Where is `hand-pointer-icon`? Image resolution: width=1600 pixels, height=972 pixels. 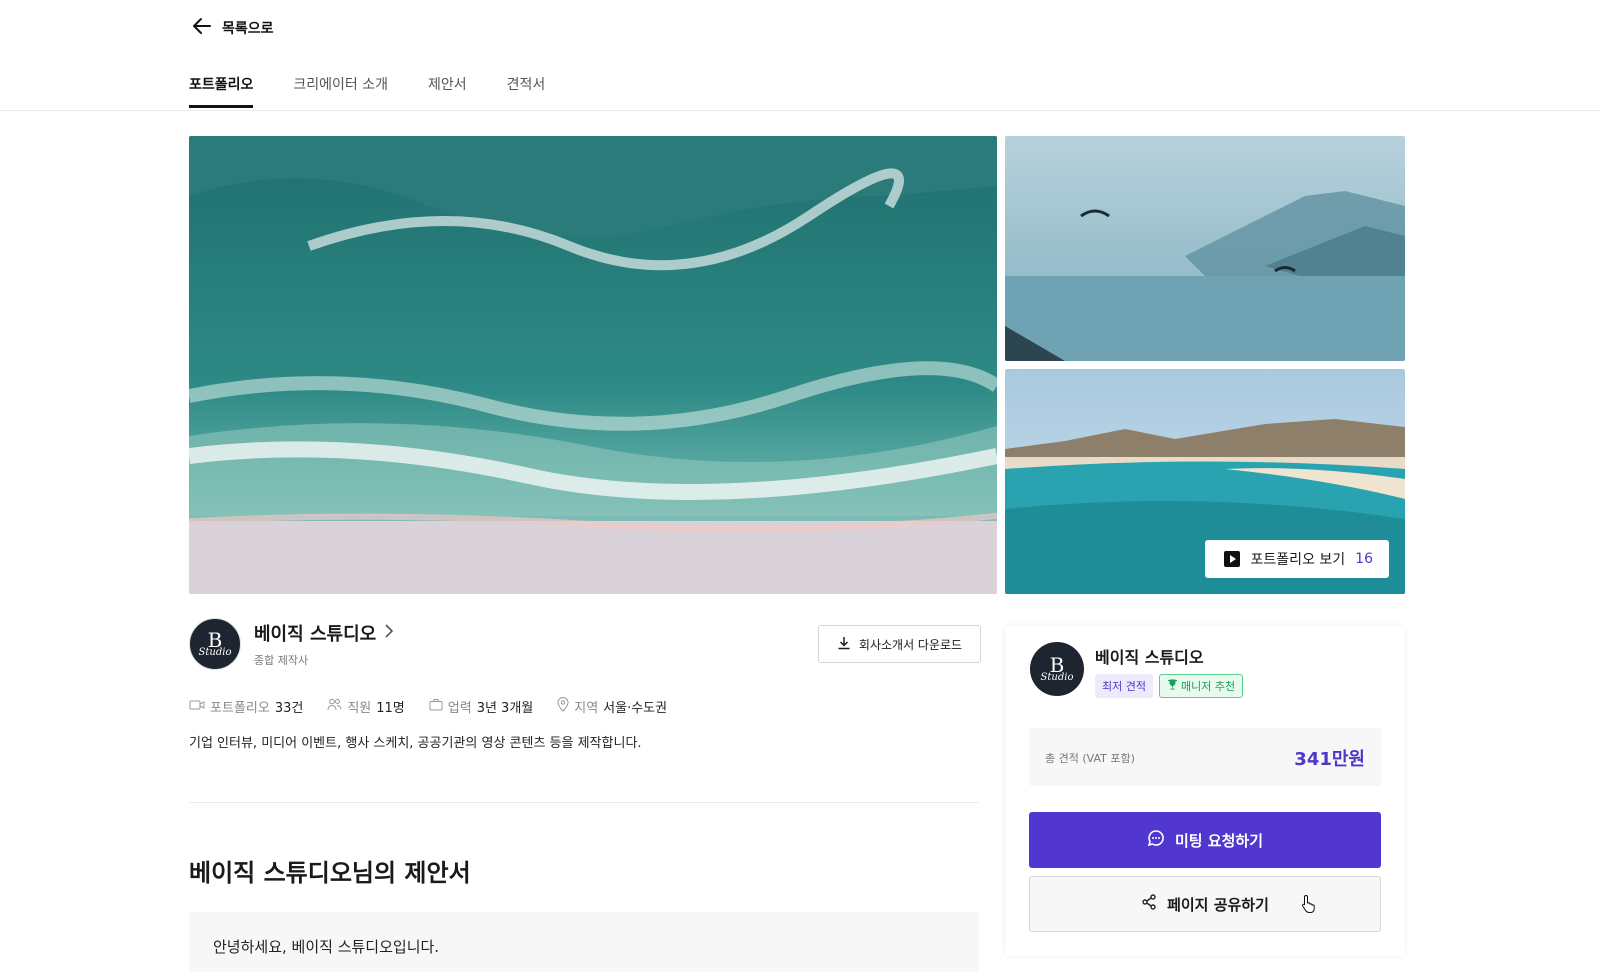
hand-pointer-icon is located at coordinates (1309, 906).